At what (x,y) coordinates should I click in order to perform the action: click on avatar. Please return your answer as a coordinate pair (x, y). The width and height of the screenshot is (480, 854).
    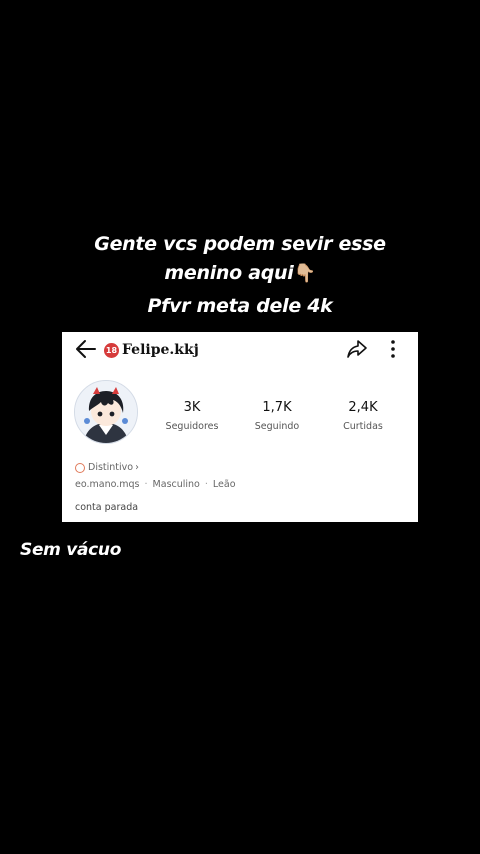
    Looking at the image, I should click on (106, 412).